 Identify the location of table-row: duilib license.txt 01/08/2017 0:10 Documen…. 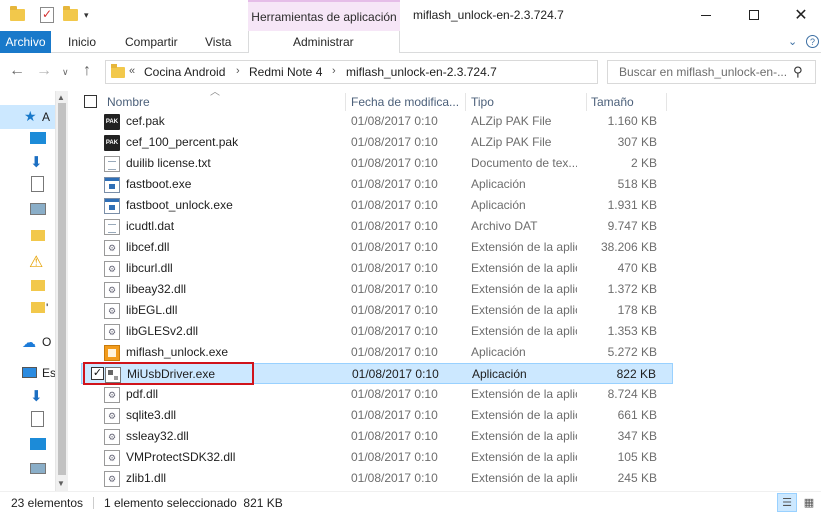
(377, 163).